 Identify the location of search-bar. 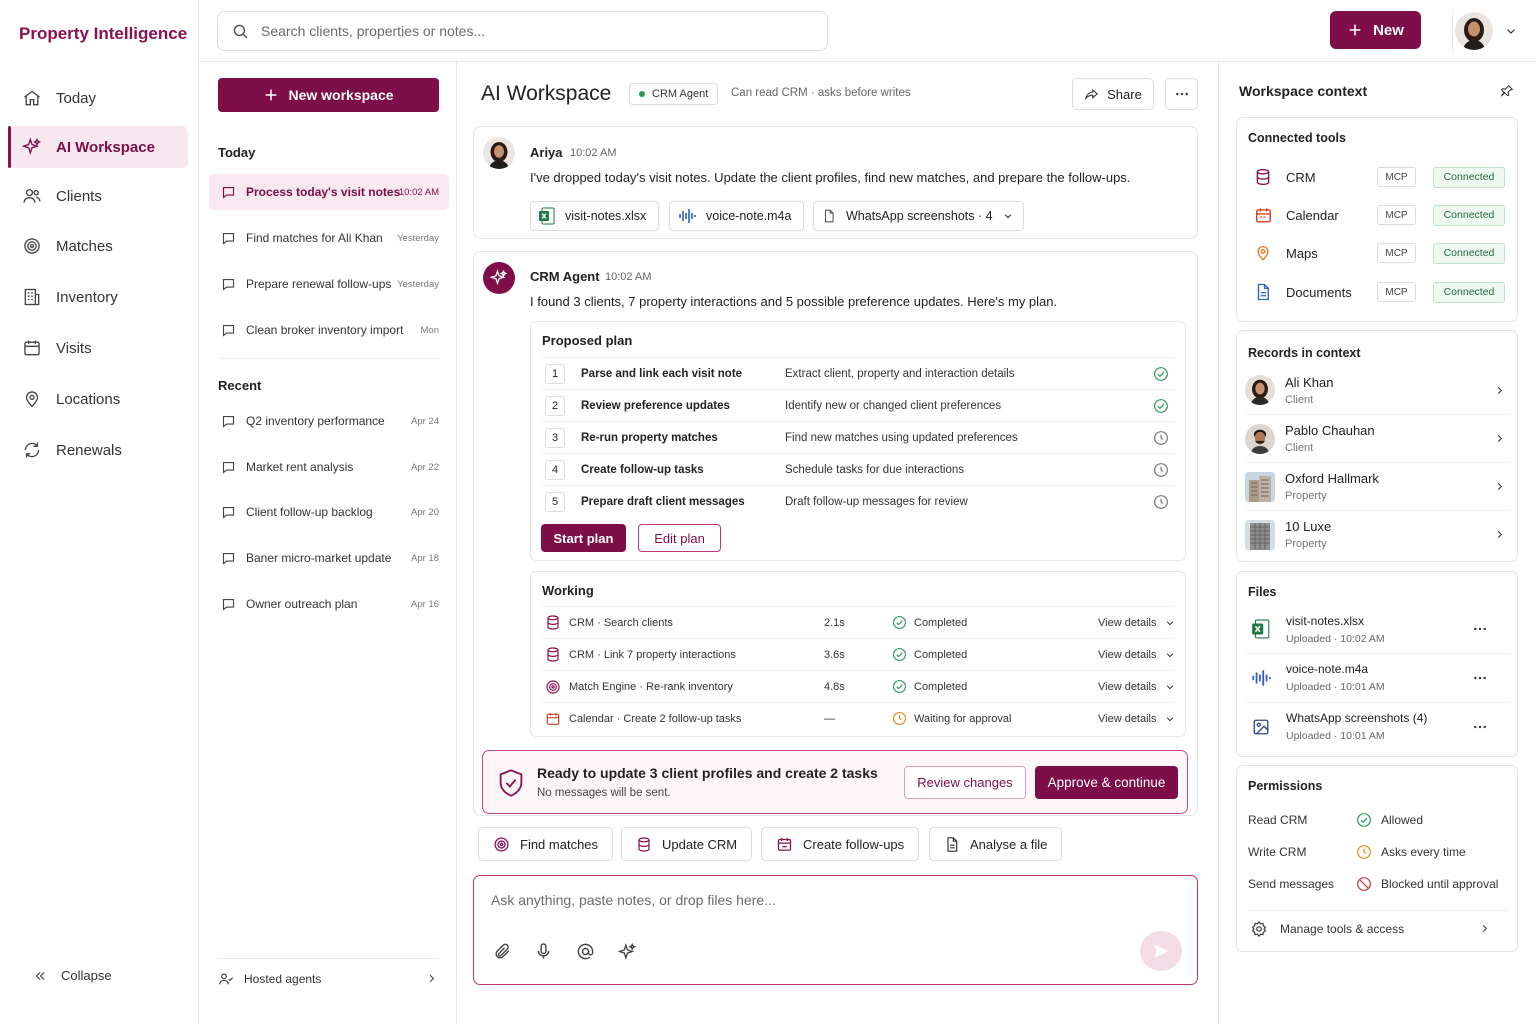
(522, 31).